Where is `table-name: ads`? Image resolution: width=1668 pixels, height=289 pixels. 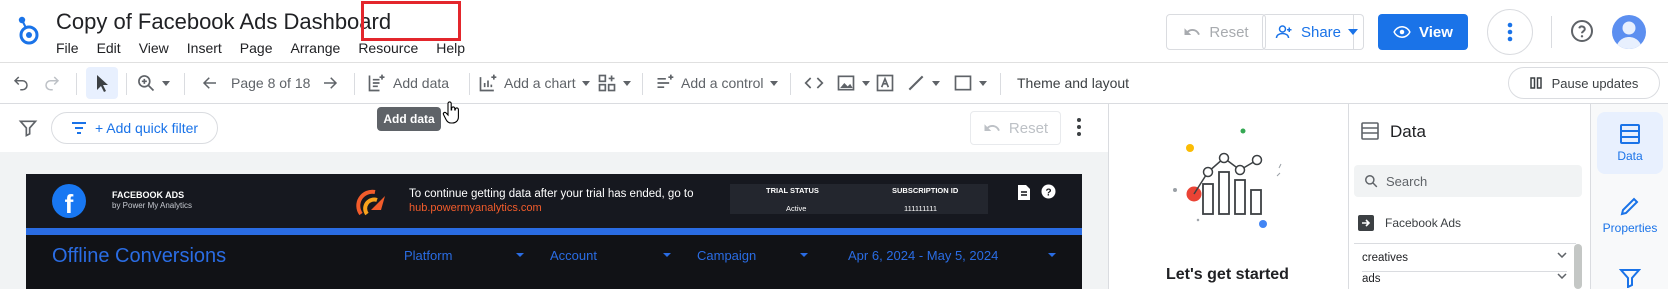 table-name: ads is located at coordinates (1371, 279).